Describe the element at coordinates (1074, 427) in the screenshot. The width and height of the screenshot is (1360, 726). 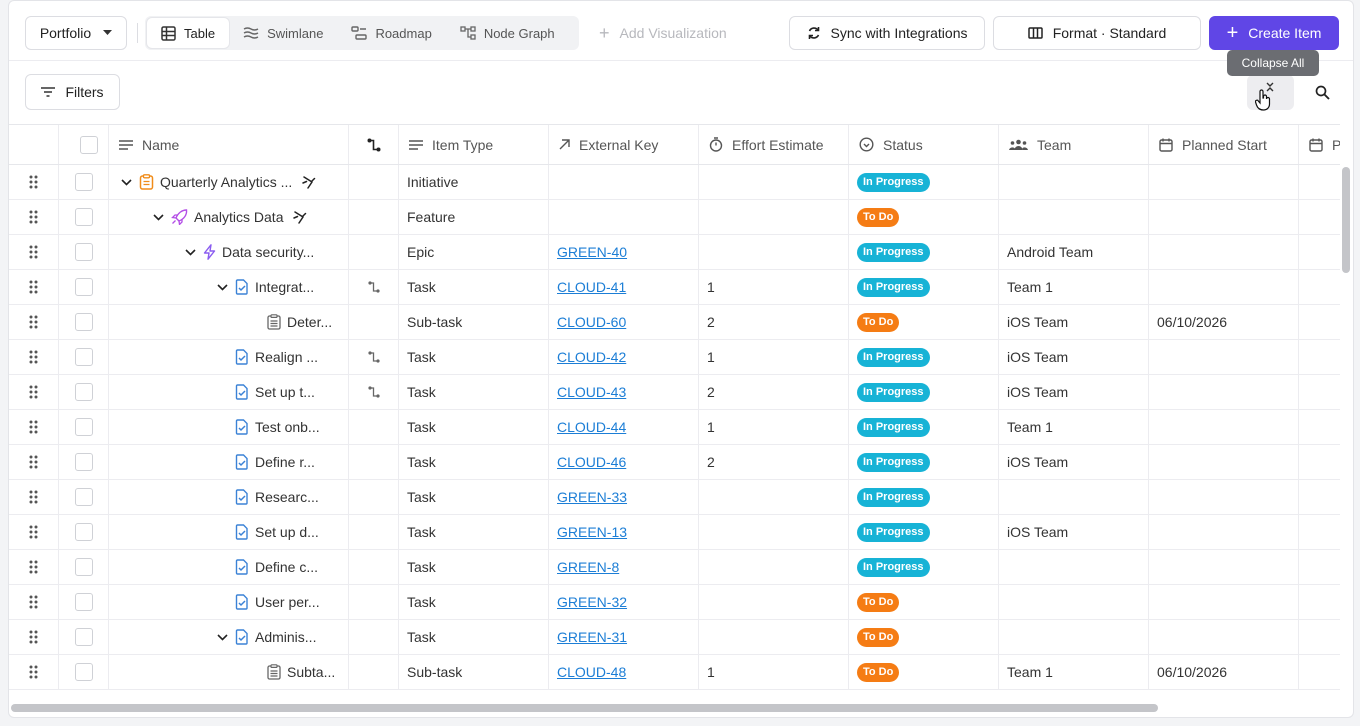
I see `team-cell: Team 1` at that location.